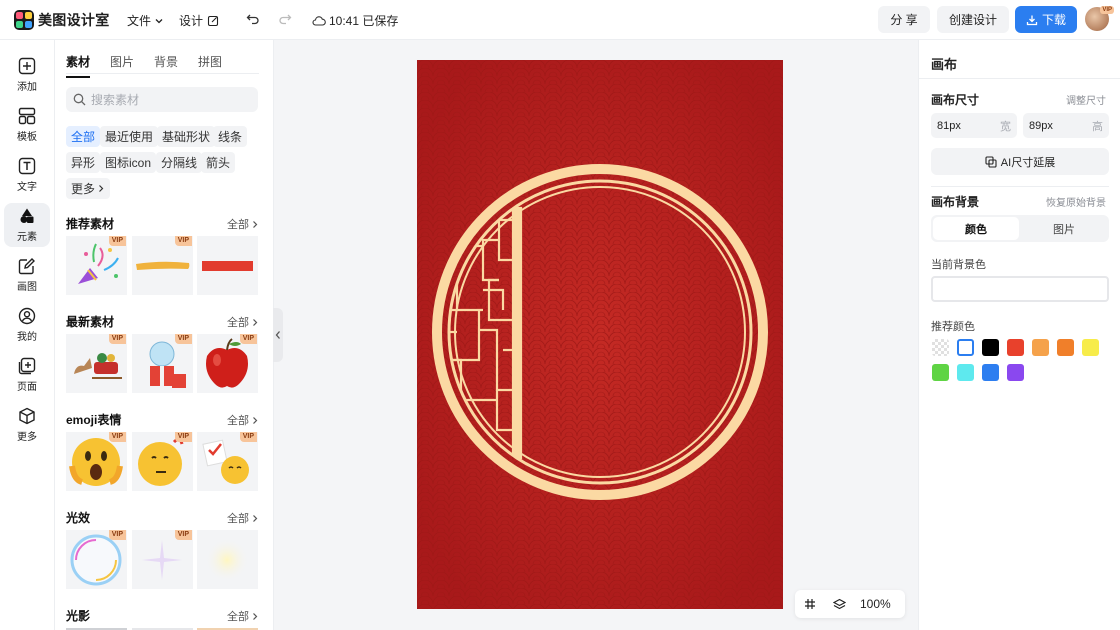 Image resolution: width=1120 pixels, height=630 pixels. I want to click on chip-icons: 图标icon, so click(128, 162).